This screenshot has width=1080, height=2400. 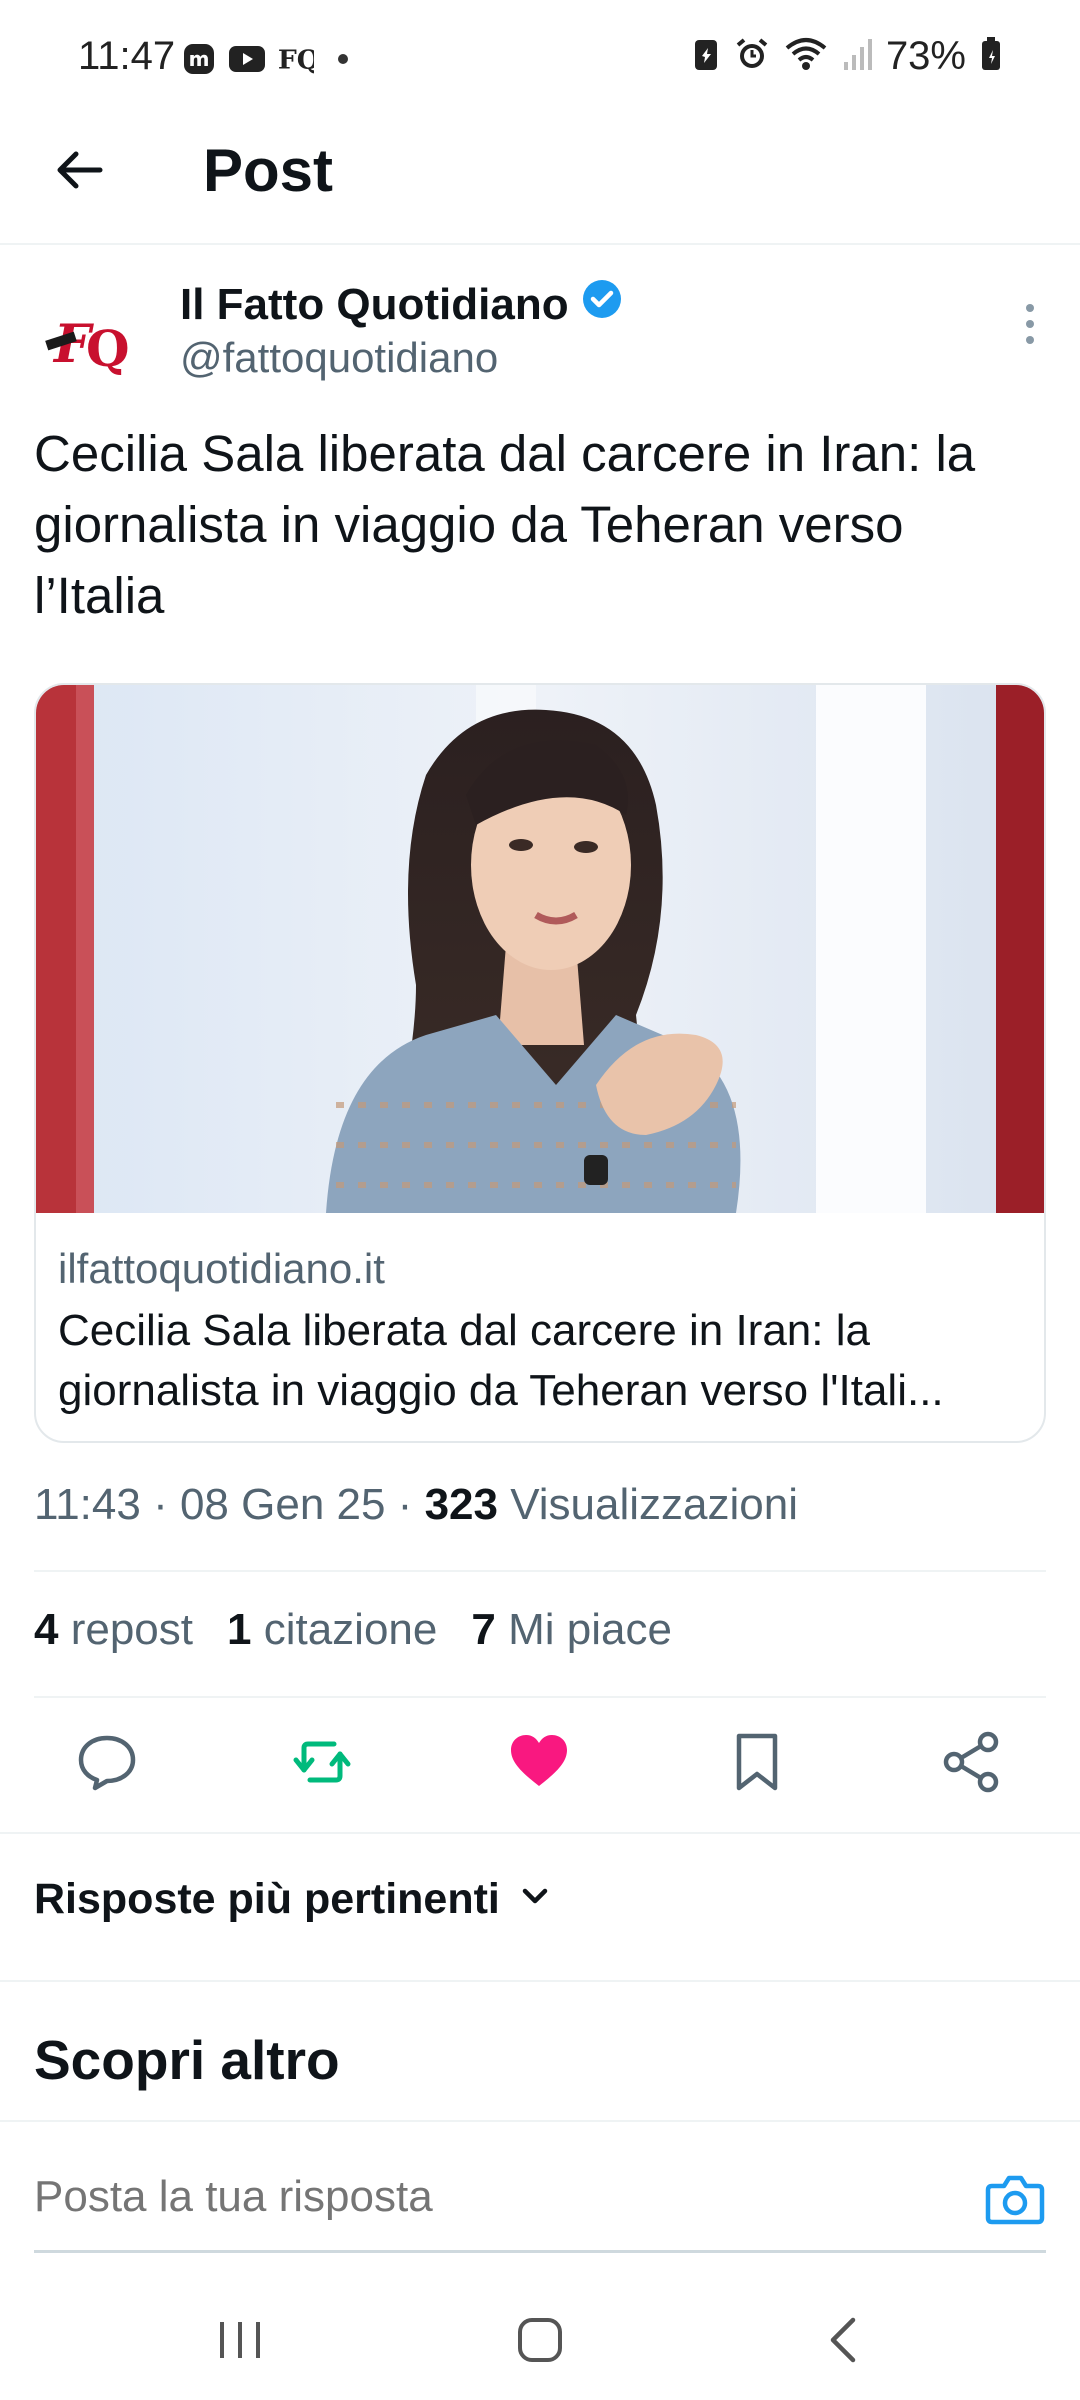 I want to click on status-time: 11:47, so click(x=127, y=56).